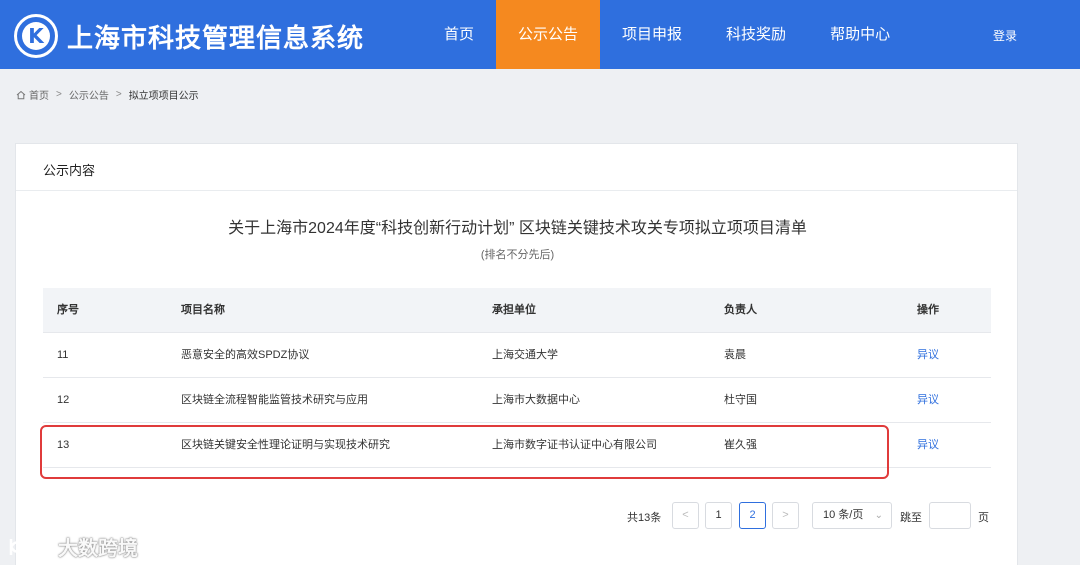 This screenshot has height=565, width=1080. I want to click on nav-help-center: 帮助中心, so click(860, 34).